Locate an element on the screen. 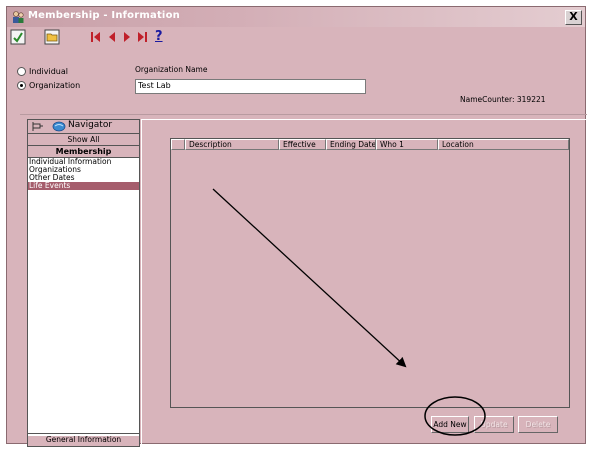 The width and height of the screenshot is (592, 449). name-counter: NameCounter: 319221 is located at coordinates (503, 99).